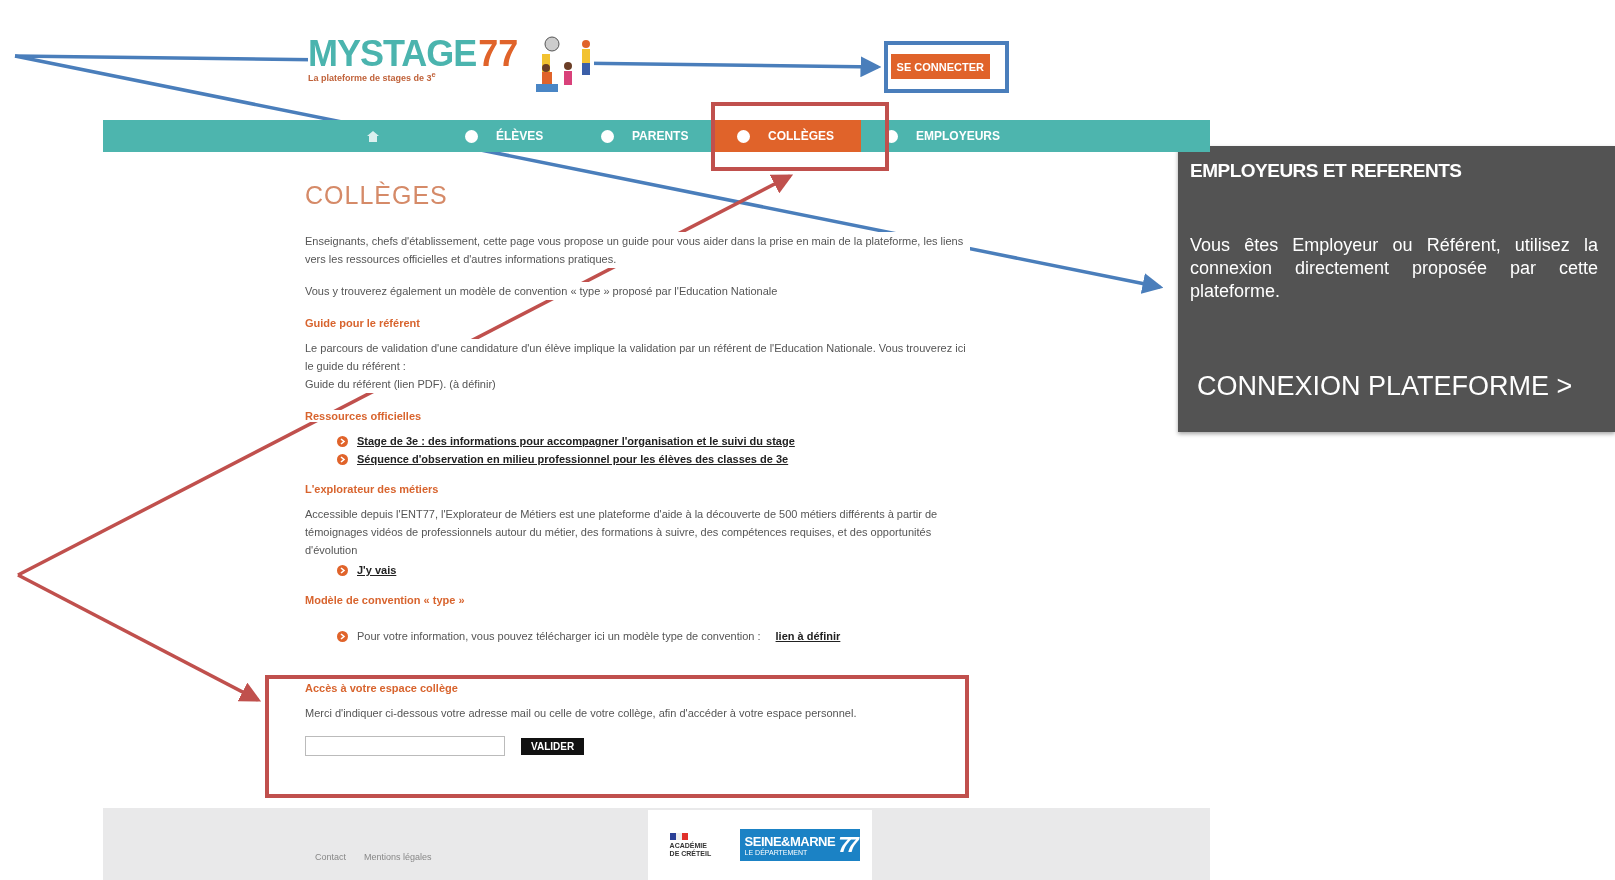 This screenshot has height=880, width=1615. What do you see at coordinates (1394, 268) in the screenshot?
I see `callout-text: Vous êtes Employeur ou Référent, utilisez la connexion directement proposée par cette plateforme.` at bounding box center [1394, 268].